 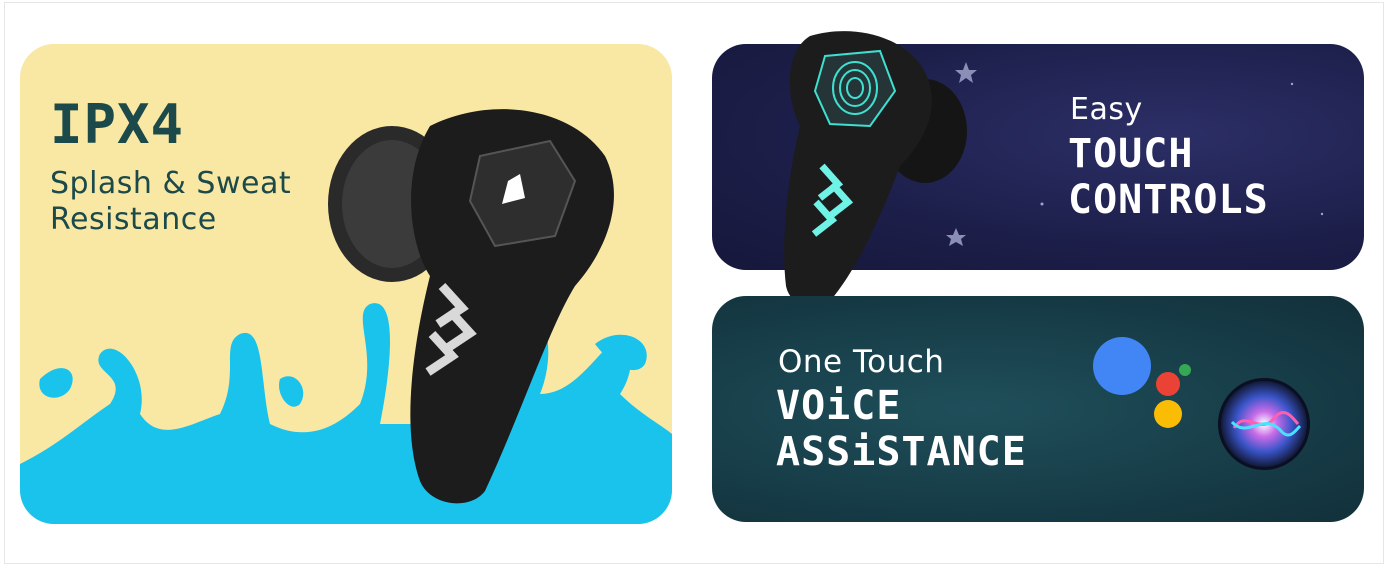 What do you see at coordinates (171, 183) in the screenshot?
I see `water-subtitle-line1: Splash & Sweat` at bounding box center [171, 183].